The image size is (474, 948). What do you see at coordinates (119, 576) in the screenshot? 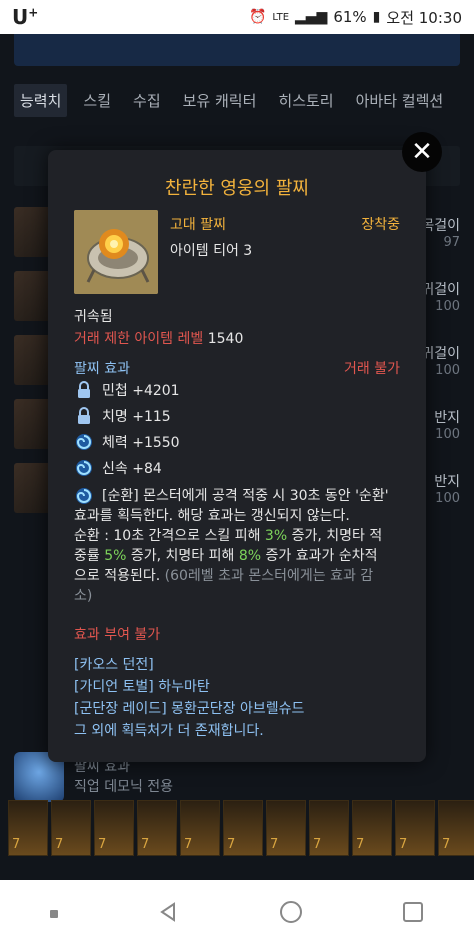
I see `effect-text: 으로 적용된다.` at bounding box center [119, 576].